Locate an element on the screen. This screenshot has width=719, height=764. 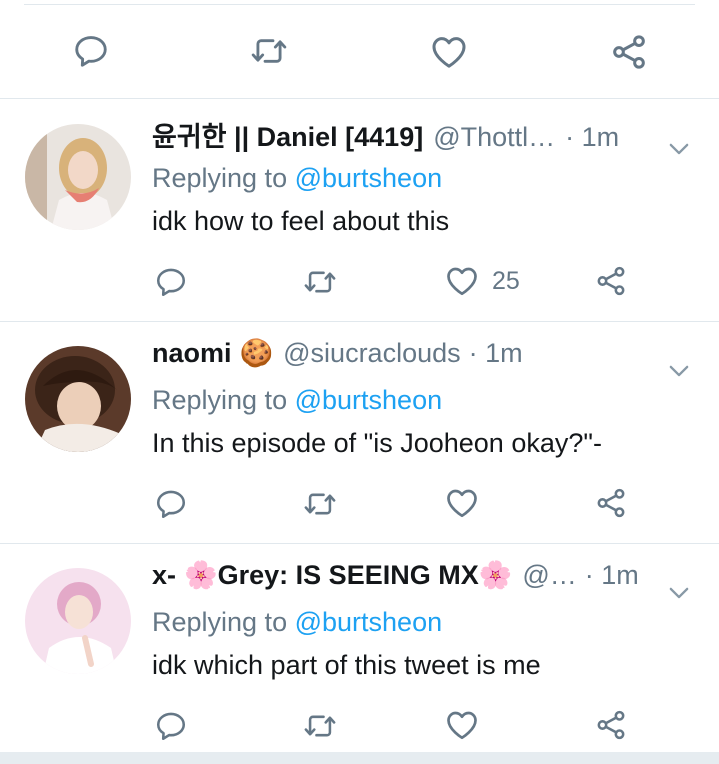
bottom-divider is located at coordinates (359, 758).